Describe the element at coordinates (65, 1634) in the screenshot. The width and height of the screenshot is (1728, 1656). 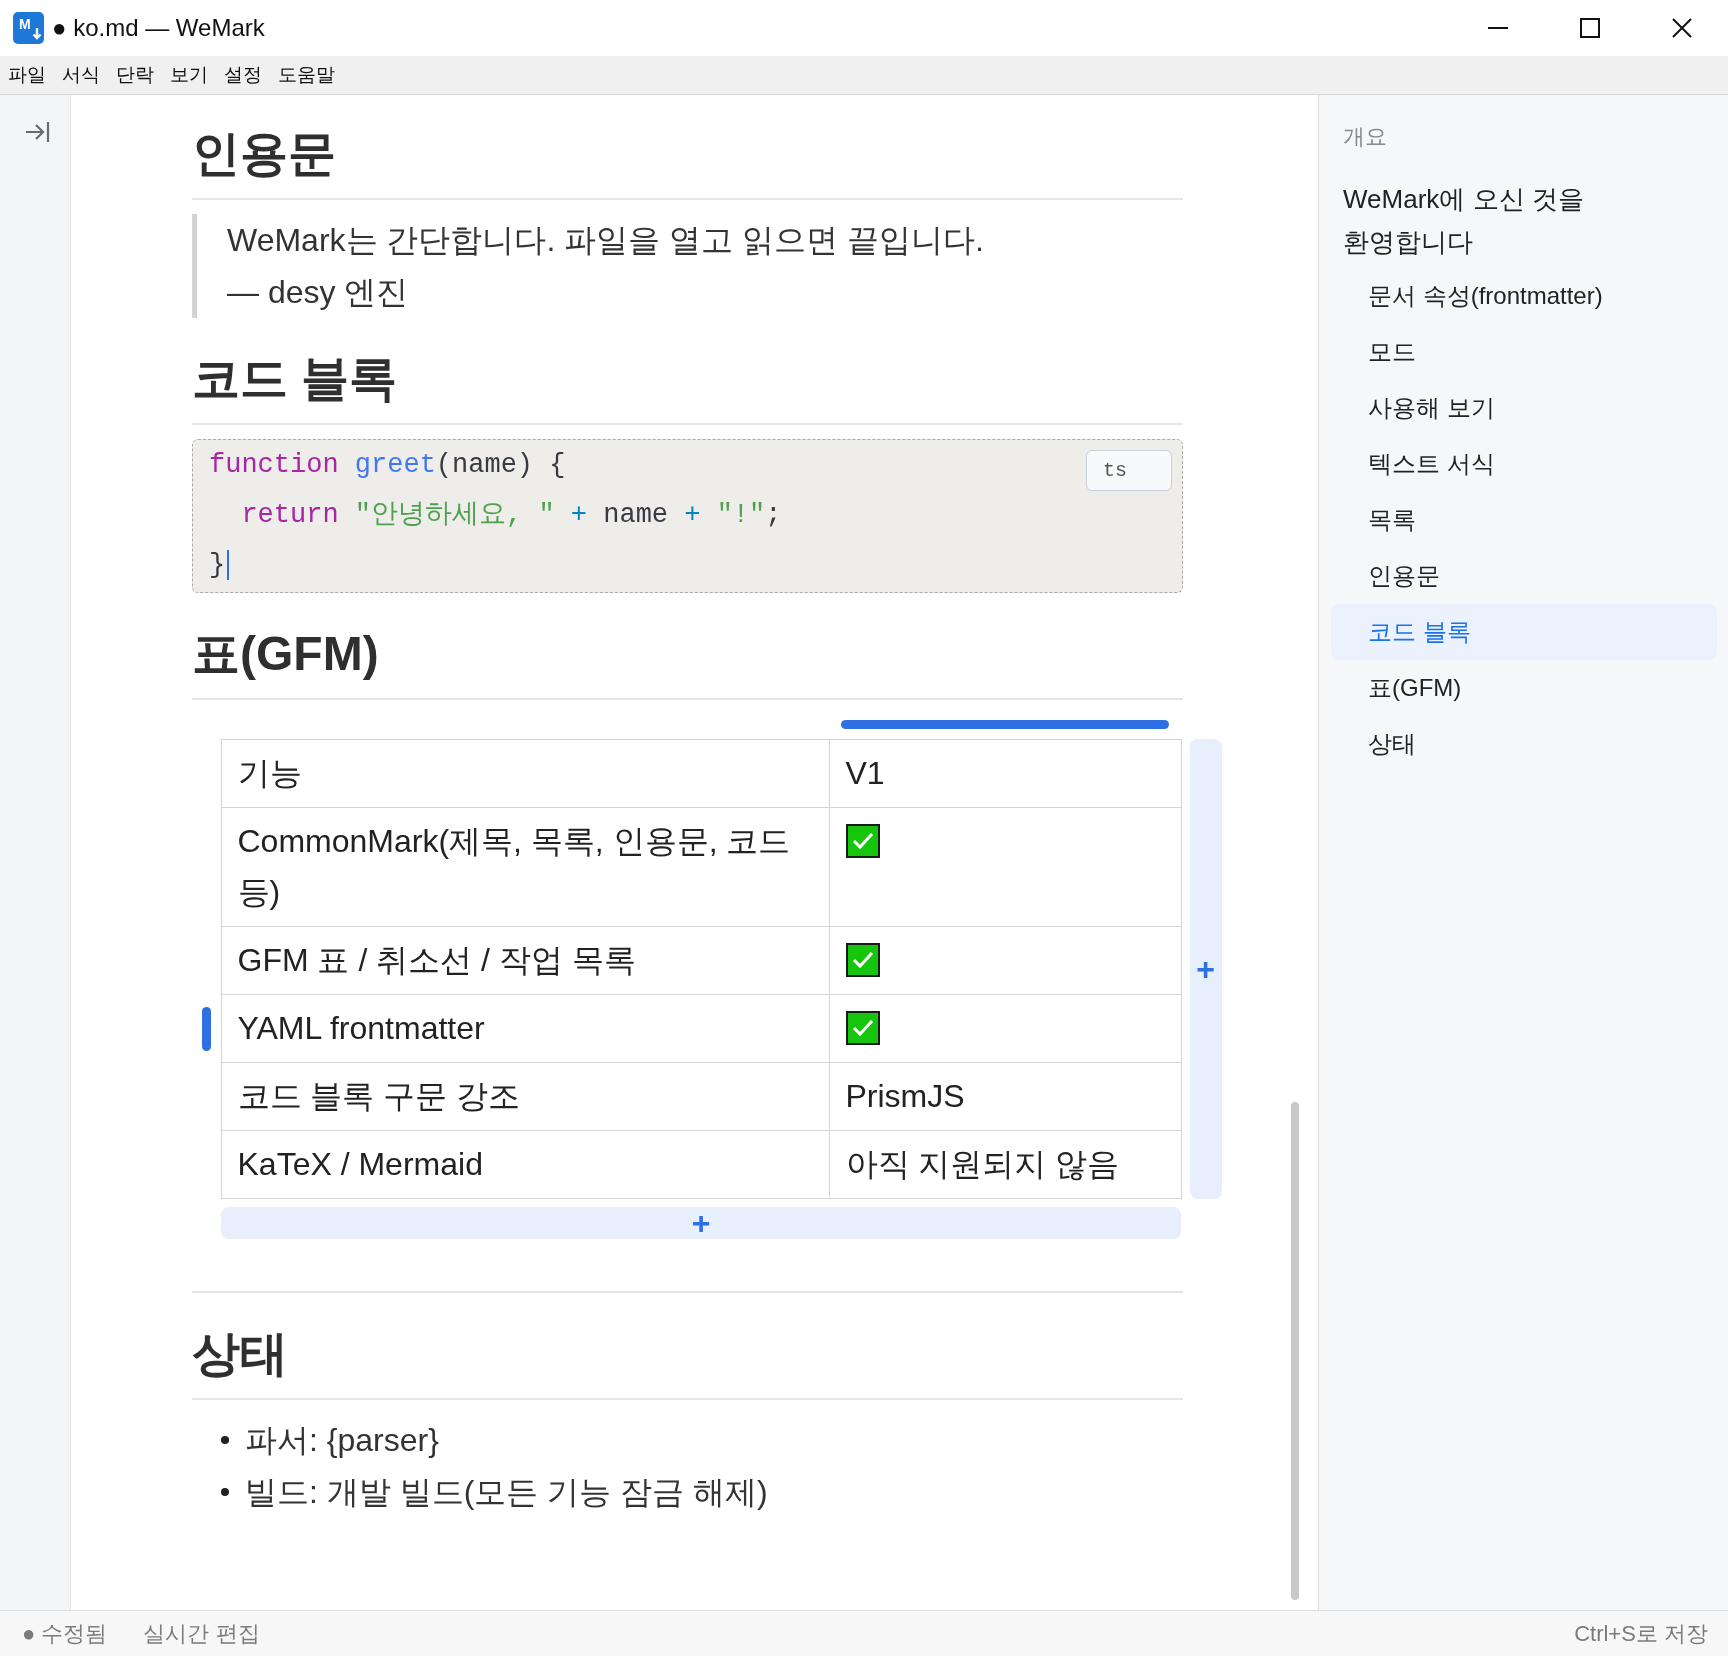
I see `status-text: ● 수정됨` at that location.